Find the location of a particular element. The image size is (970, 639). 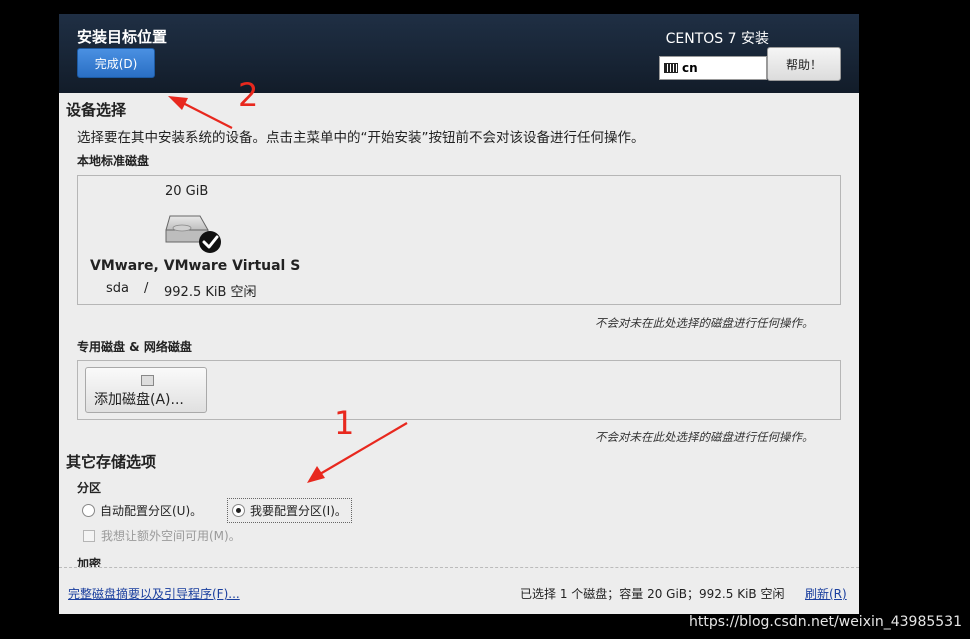

annotation-label-1: 1 is located at coordinates (344, 423).